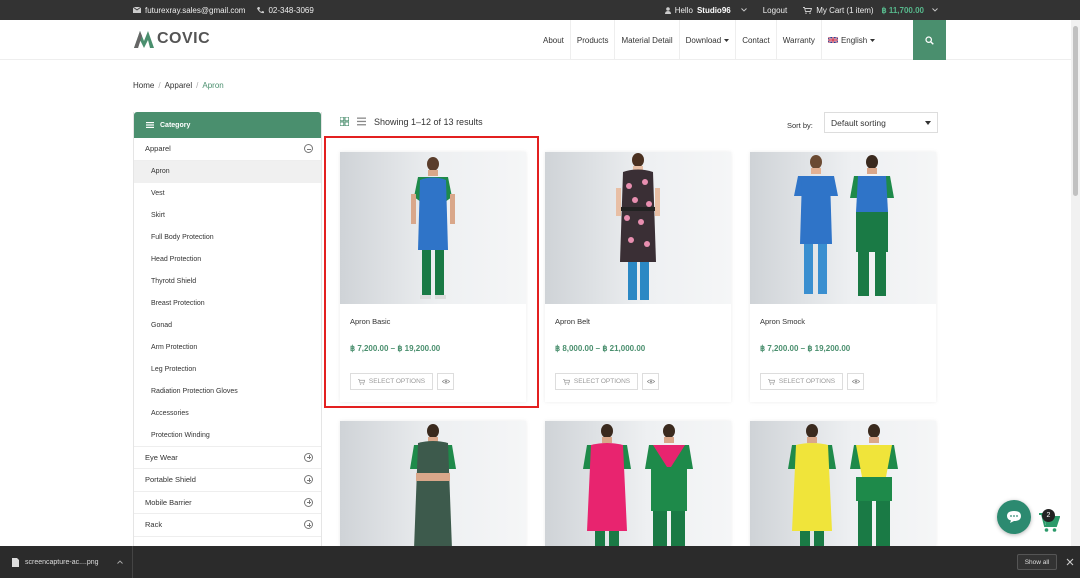 The image size is (1080, 578). I want to click on chevron-up-icon, so click(119, 562).